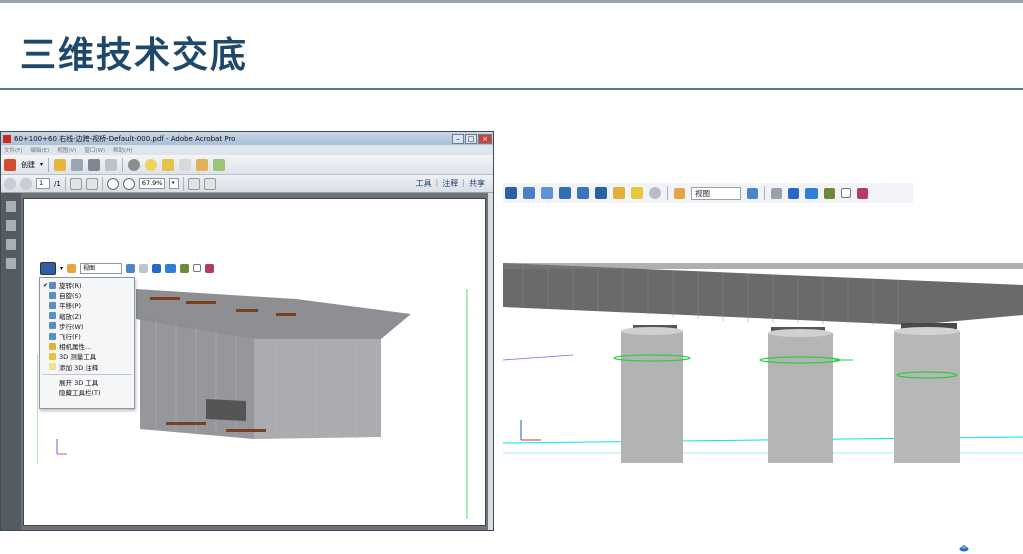  I want to click on close-button: ×, so click(485, 138).